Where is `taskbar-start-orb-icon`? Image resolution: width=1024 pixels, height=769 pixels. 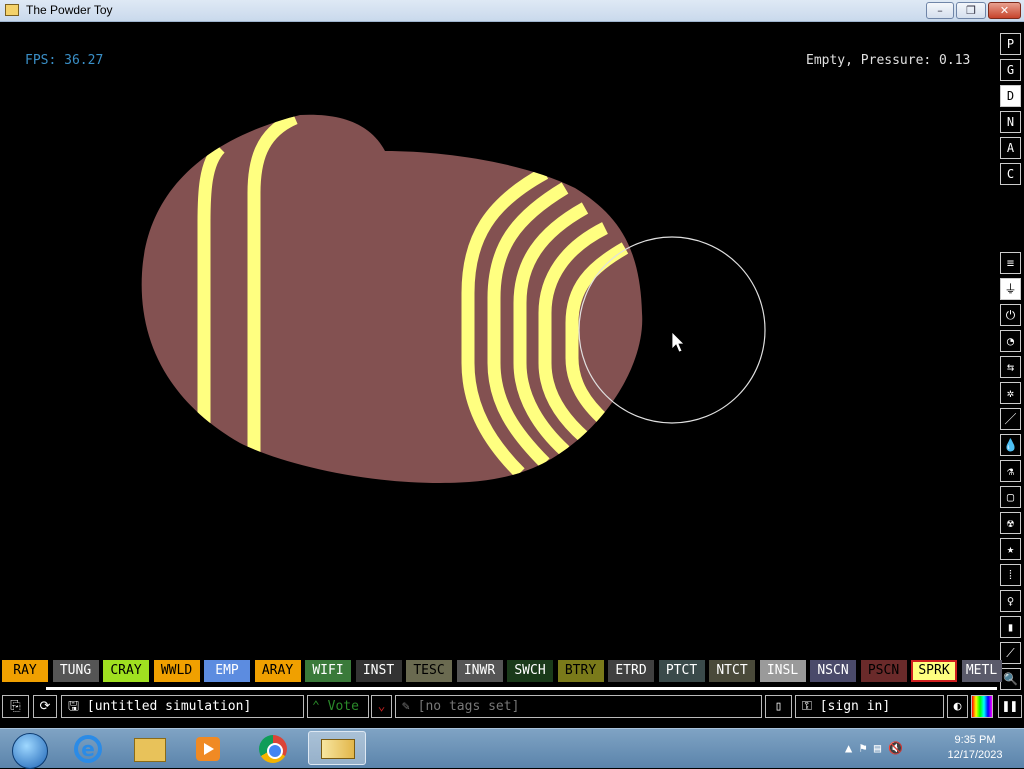 taskbar-start-orb-icon is located at coordinates (31, 750).